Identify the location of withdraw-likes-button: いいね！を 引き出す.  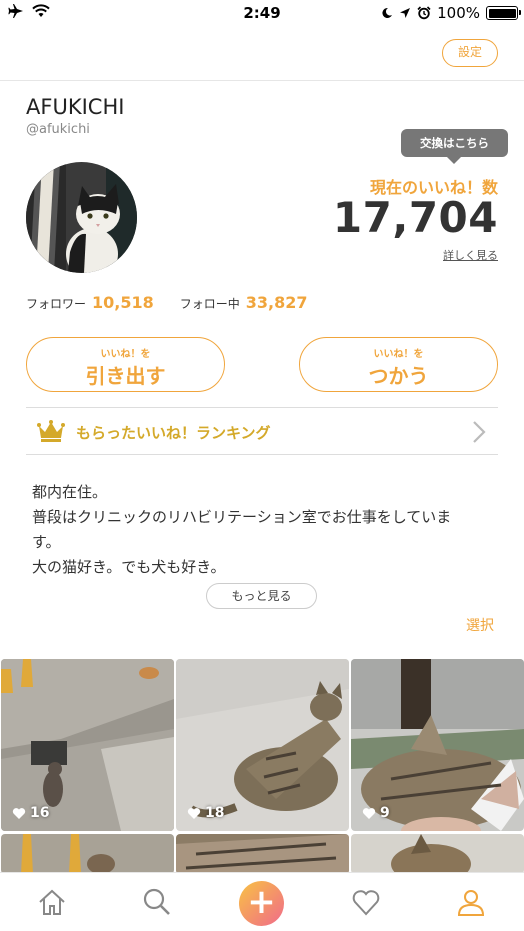
(125, 364).